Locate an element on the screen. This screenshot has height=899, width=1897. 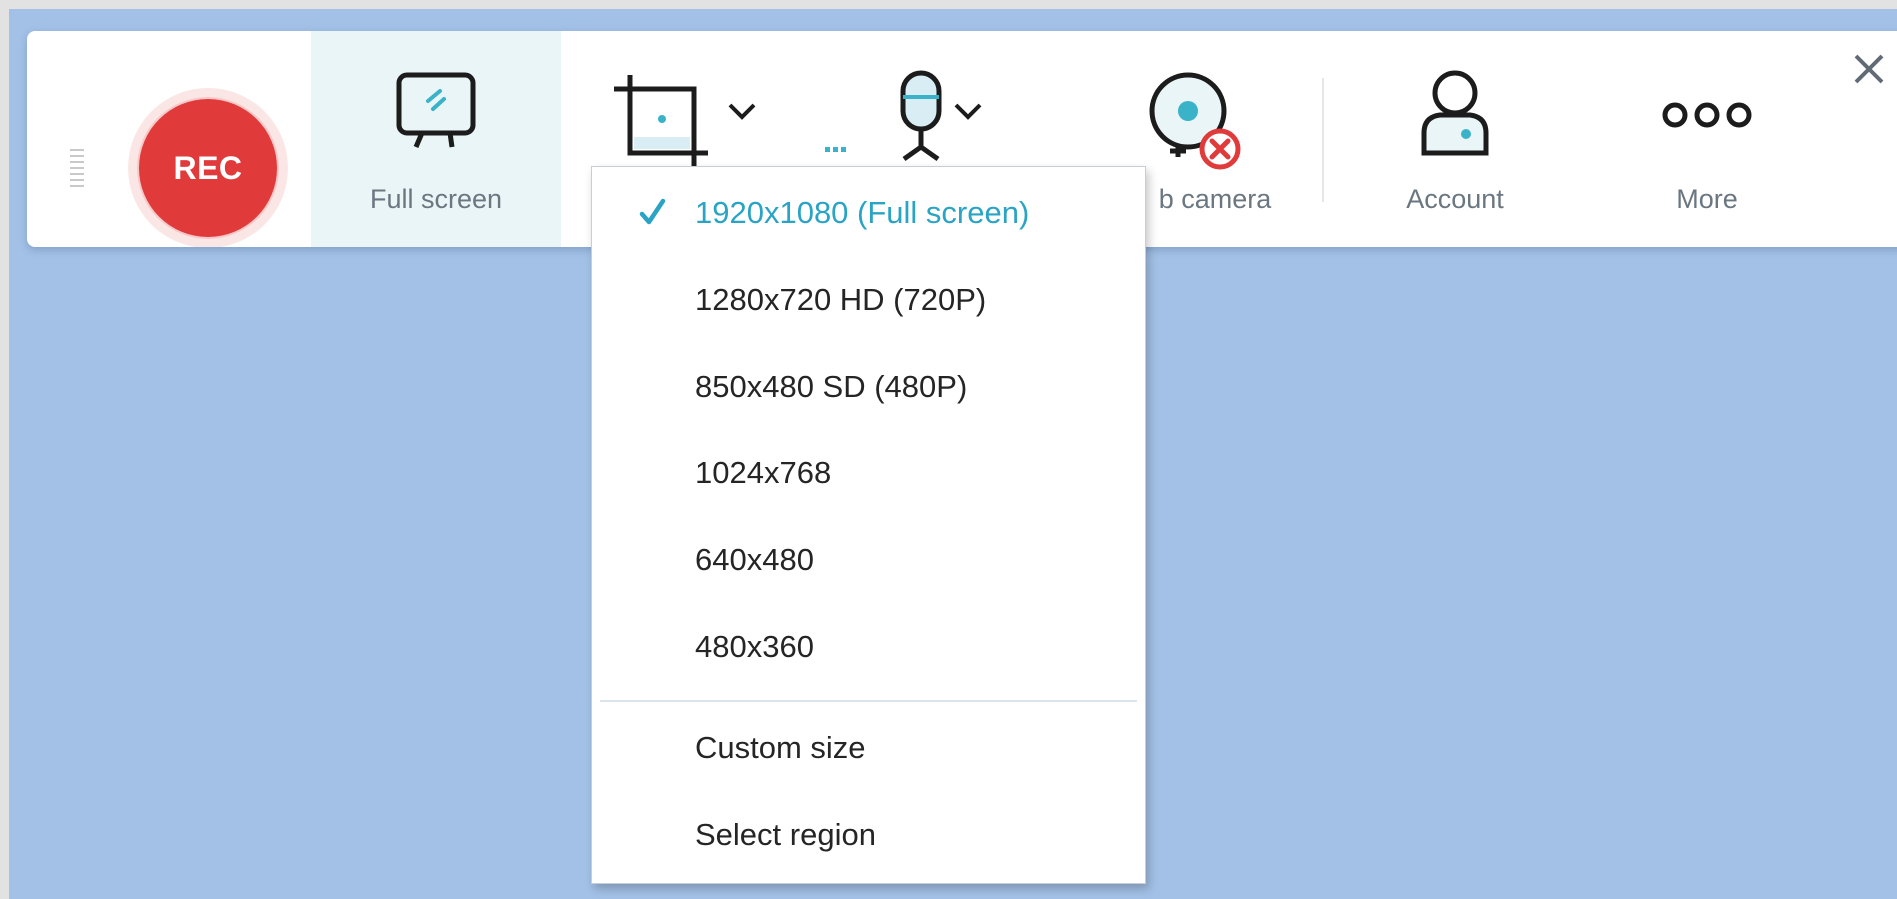
webcam-icon is located at coordinates (1195, 121).